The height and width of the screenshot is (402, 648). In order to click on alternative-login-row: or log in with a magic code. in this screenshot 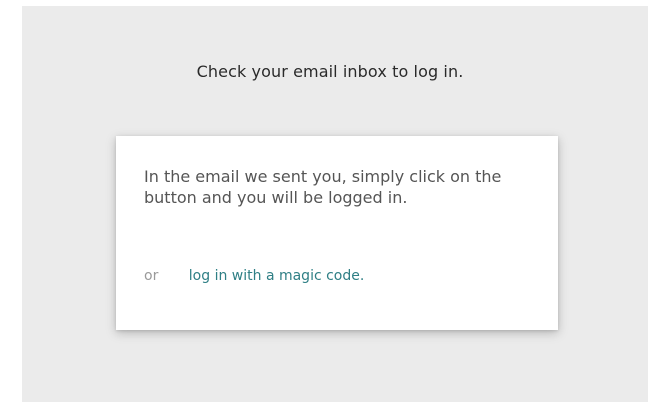, I will do `click(254, 276)`.